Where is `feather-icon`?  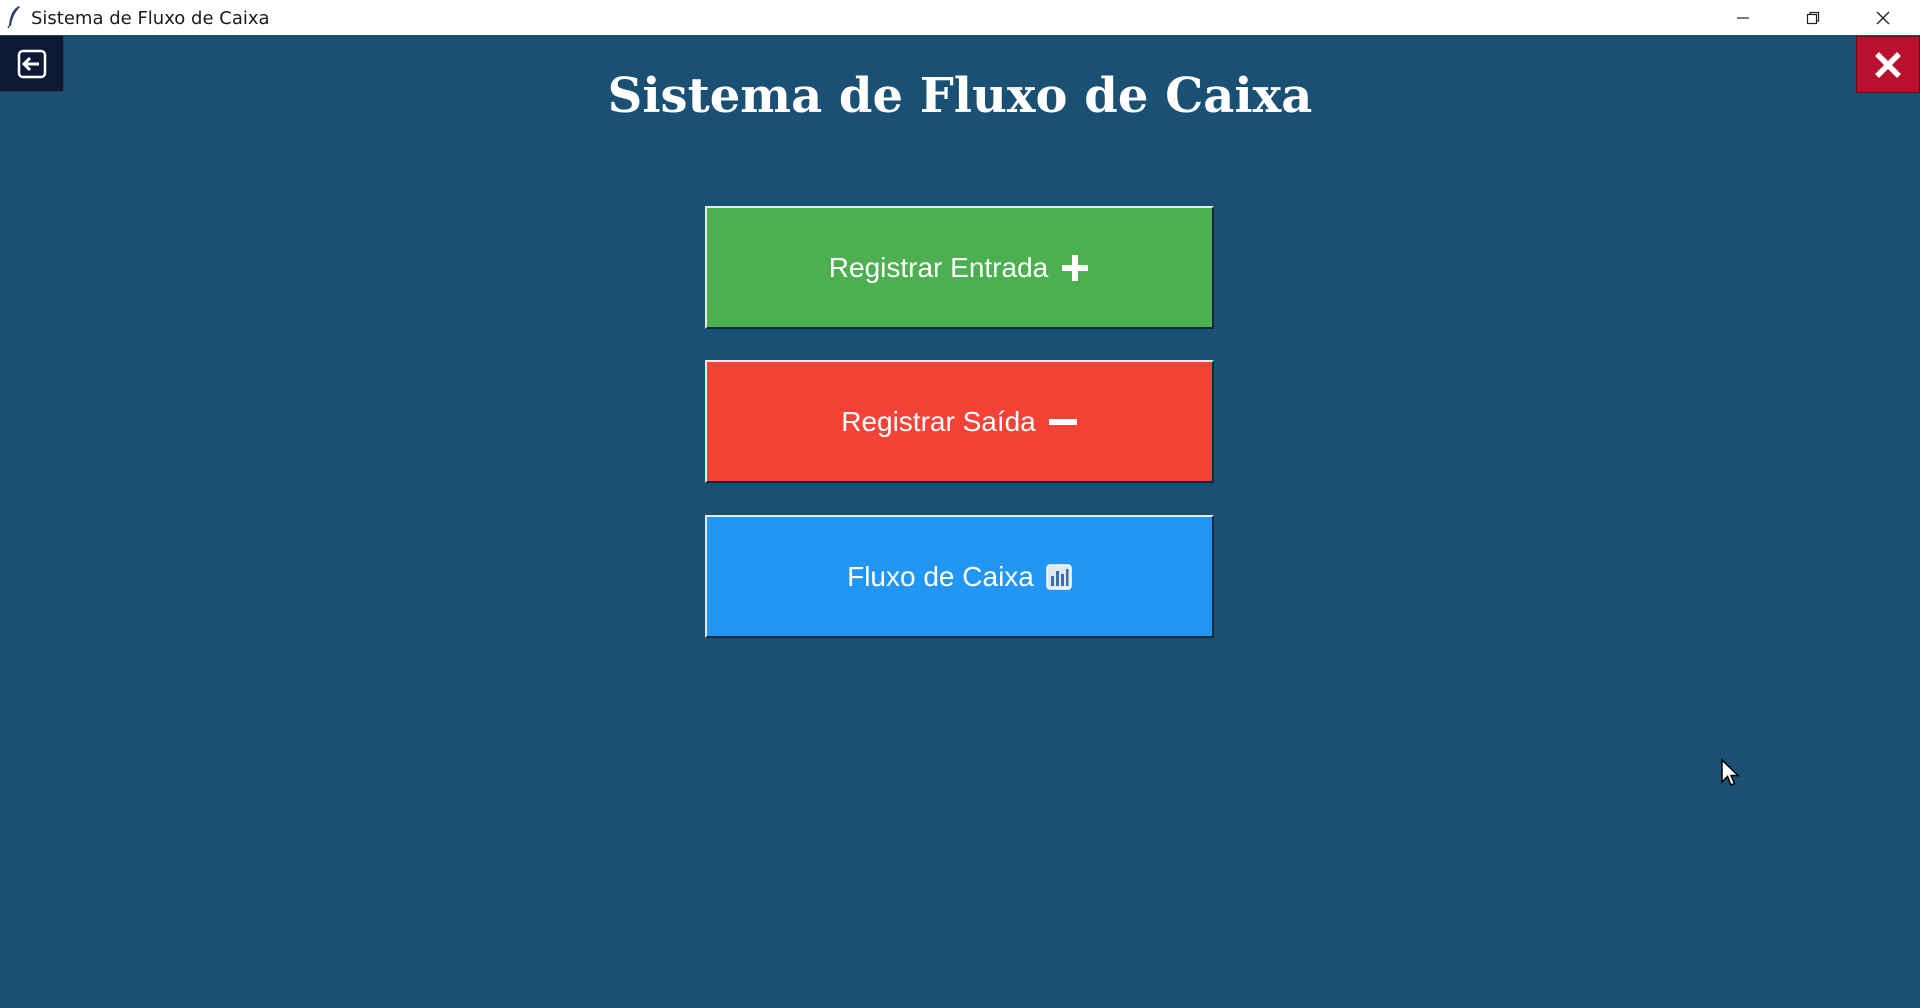
feather-icon is located at coordinates (13, 17).